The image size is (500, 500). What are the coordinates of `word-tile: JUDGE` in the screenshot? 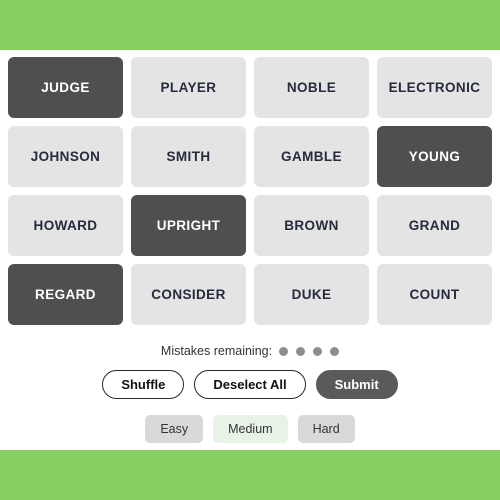 It's located at (65, 87).